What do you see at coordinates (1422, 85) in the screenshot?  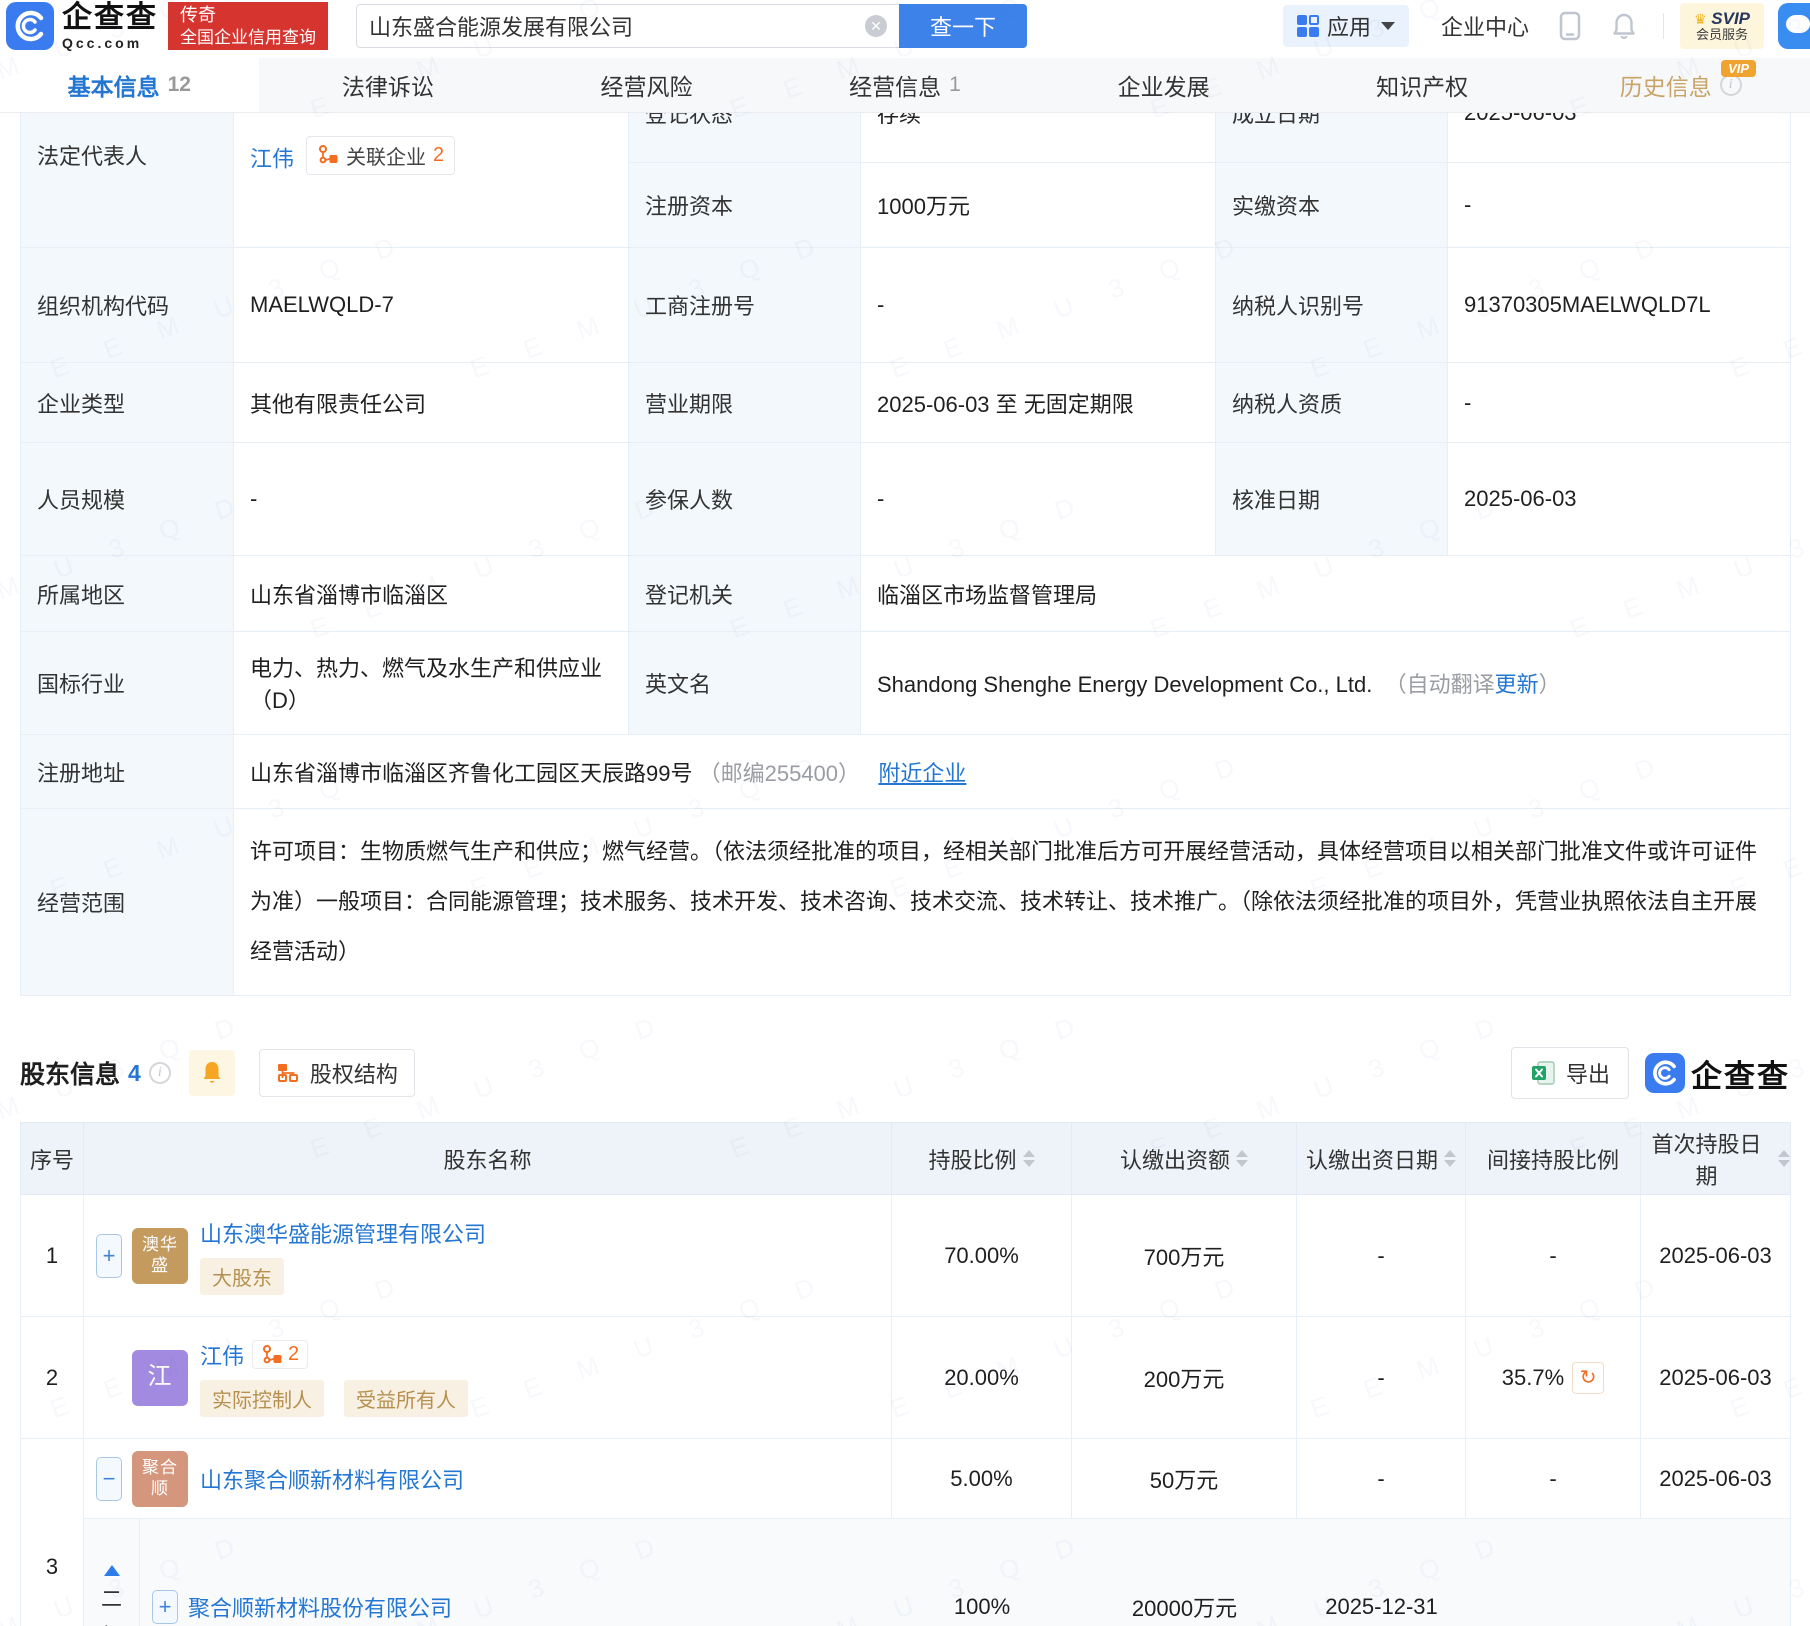 I see `tab-intellectual-property: 知识产权` at bounding box center [1422, 85].